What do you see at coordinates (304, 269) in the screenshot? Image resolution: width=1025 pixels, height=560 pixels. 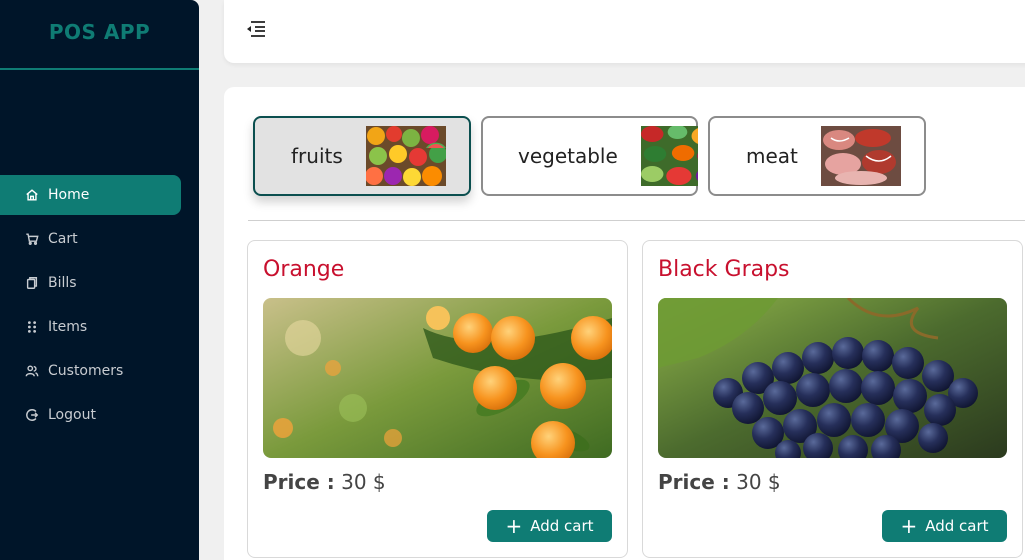 I see `product-title: Orange` at bounding box center [304, 269].